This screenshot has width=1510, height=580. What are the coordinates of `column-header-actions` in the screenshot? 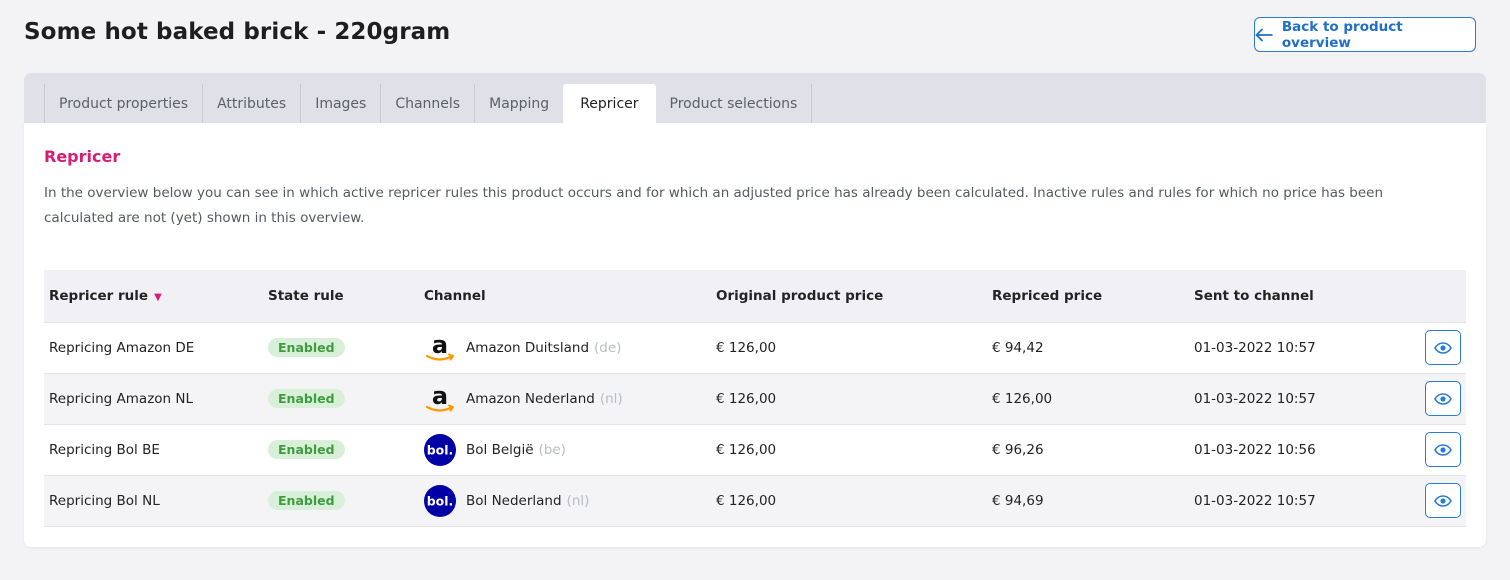 It's located at (1427, 296).